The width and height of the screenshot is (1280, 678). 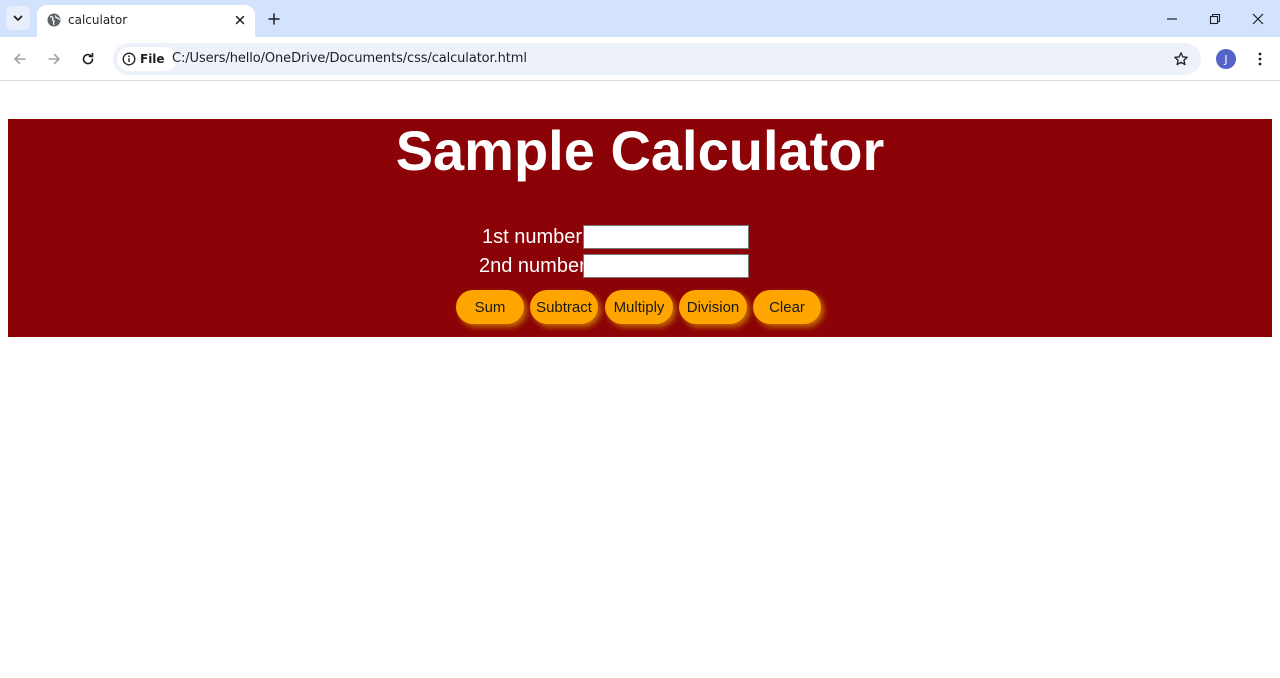 I want to click on page-title: Sample Calculator, so click(x=640, y=150).